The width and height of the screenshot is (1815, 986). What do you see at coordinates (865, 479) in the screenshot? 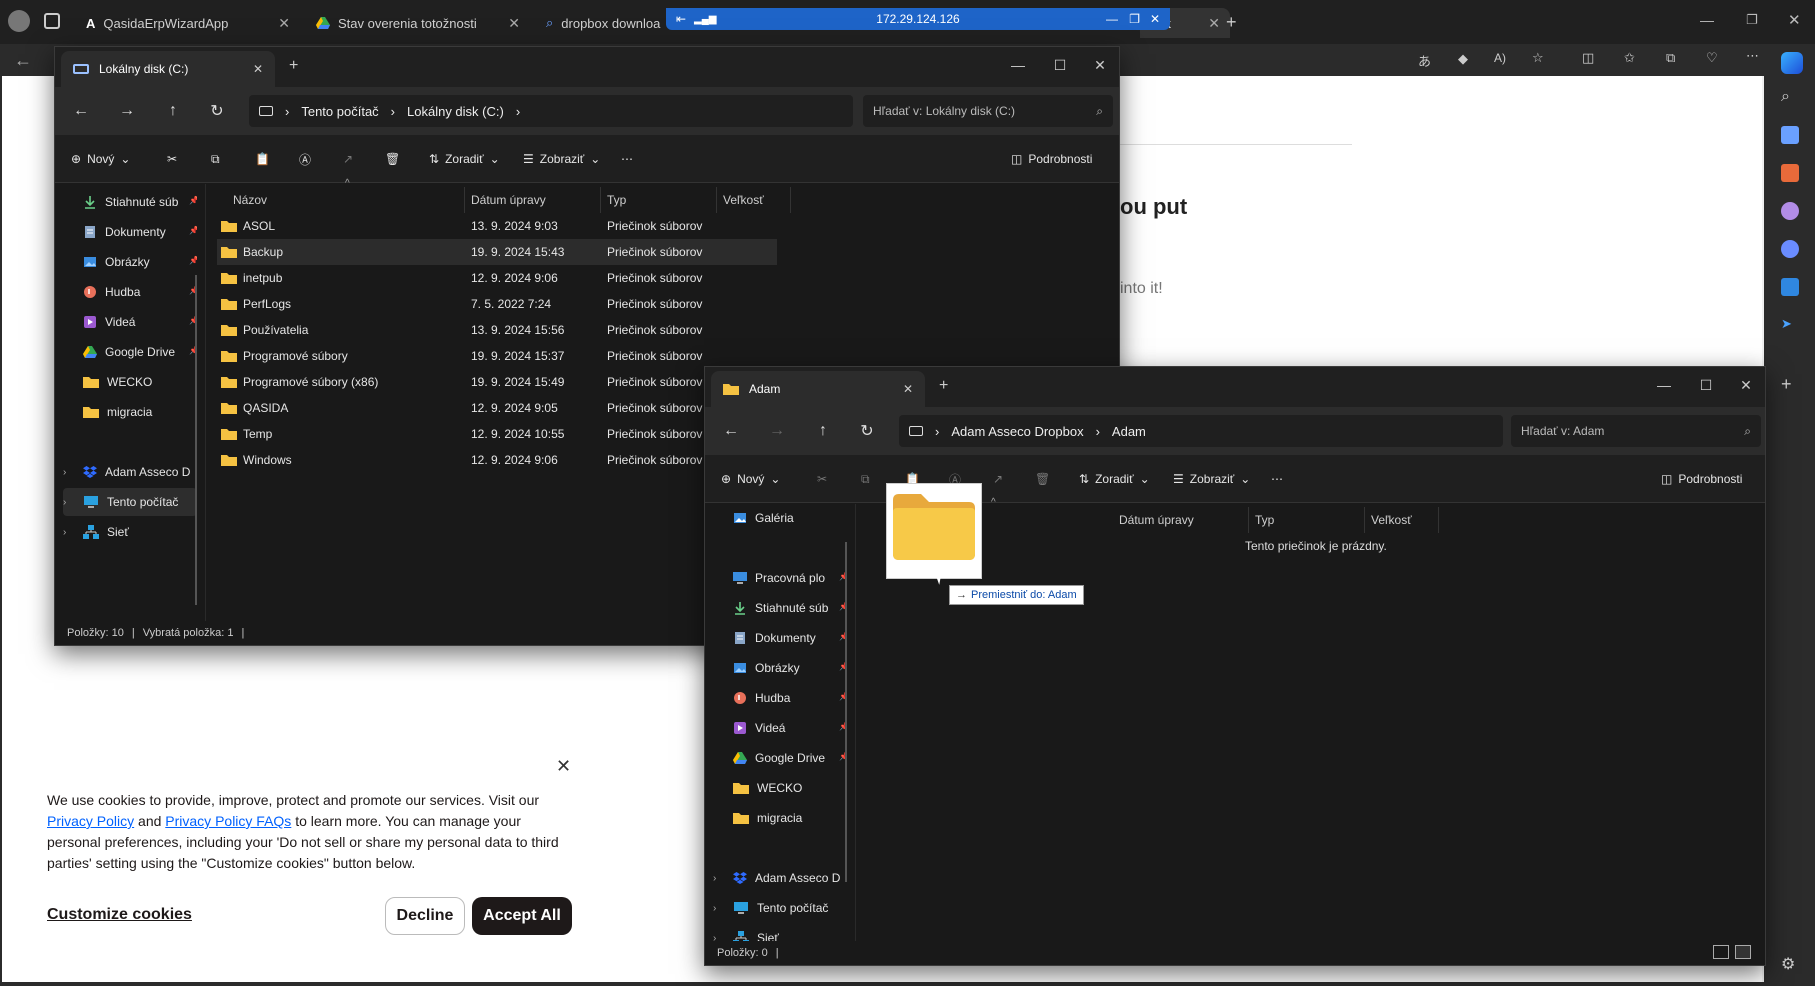
I see `copy-button: ⧉` at bounding box center [865, 479].